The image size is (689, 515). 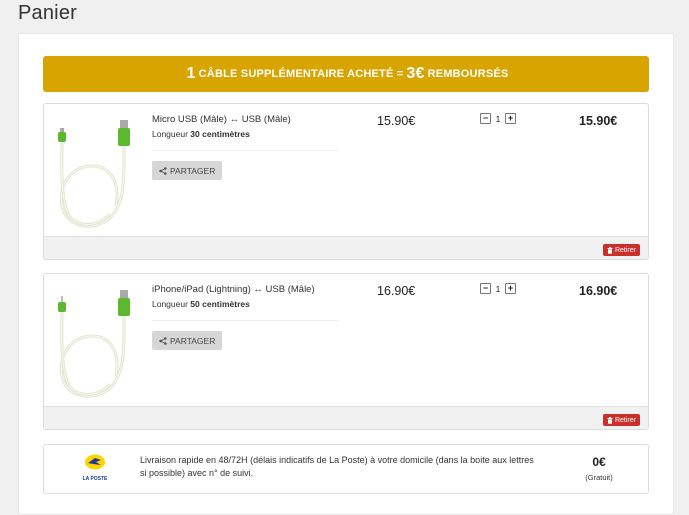 I want to click on item-length: Longueur 30 centimètres, so click(x=201, y=134).